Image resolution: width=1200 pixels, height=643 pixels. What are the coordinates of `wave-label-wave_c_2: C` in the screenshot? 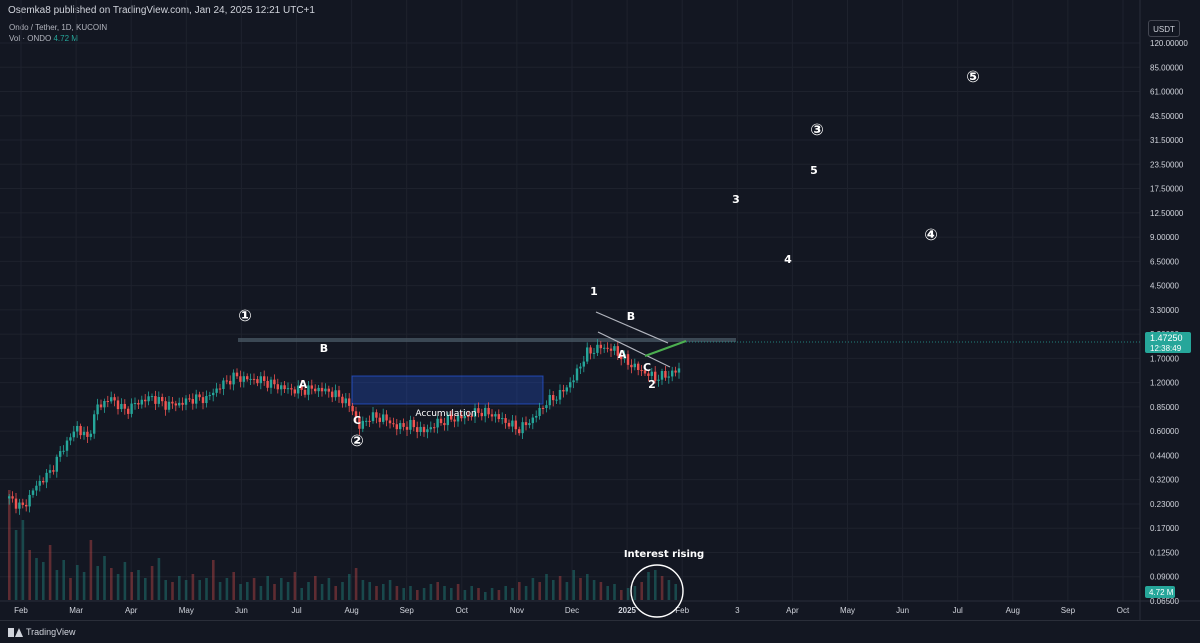 It's located at (647, 367).